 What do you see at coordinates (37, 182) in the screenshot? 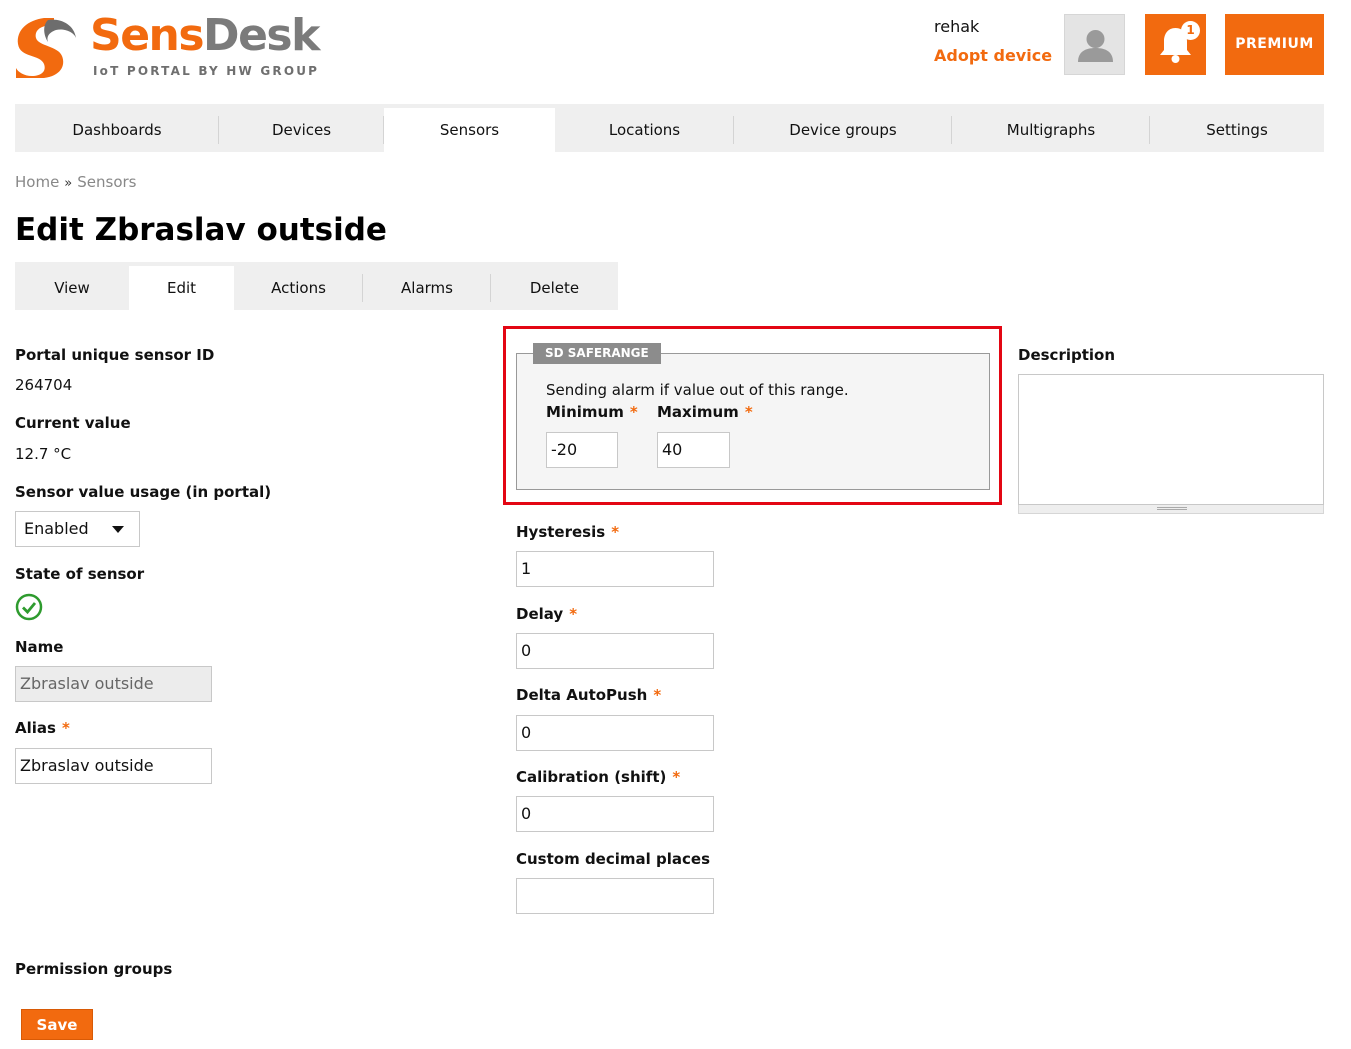
I see `breadcrumb-home: Home` at bounding box center [37, 182].